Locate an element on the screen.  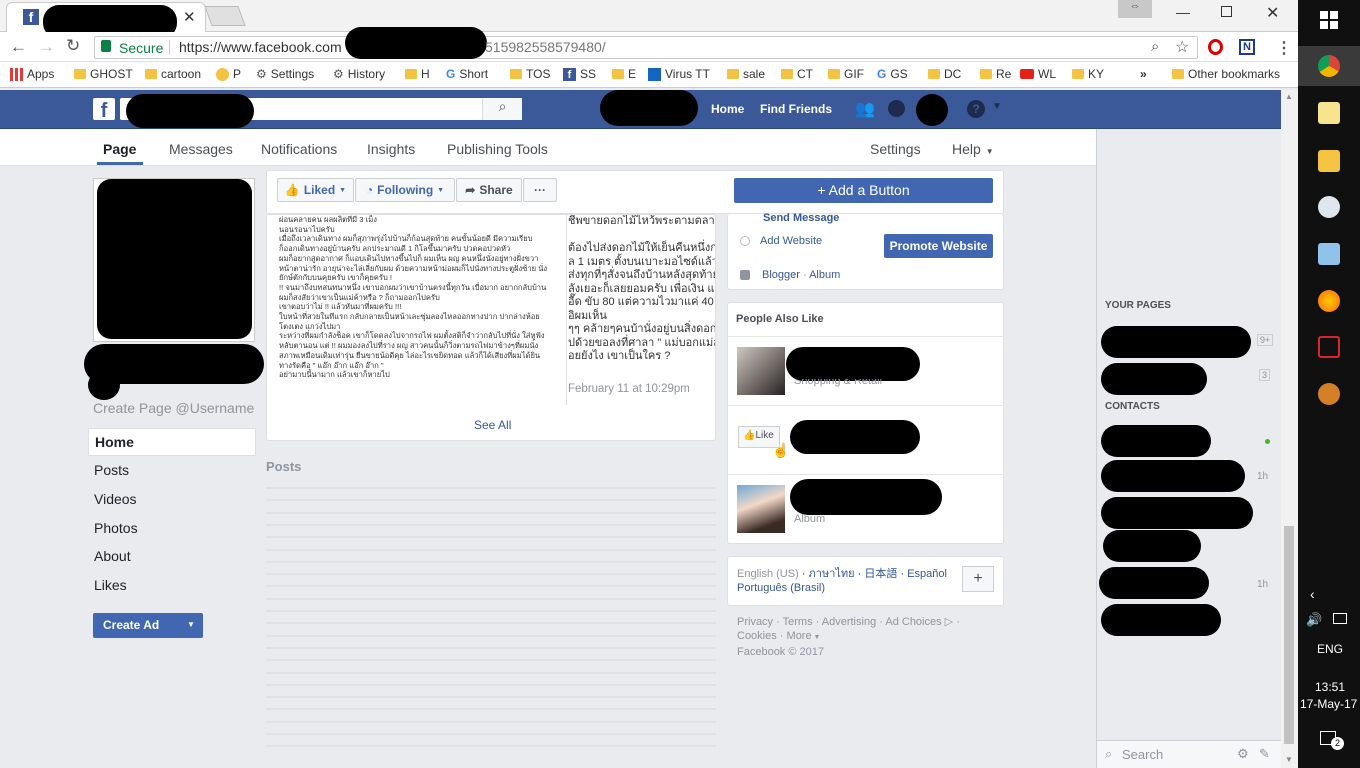
tab-insights: Insights is located at coordinates (391, 149).